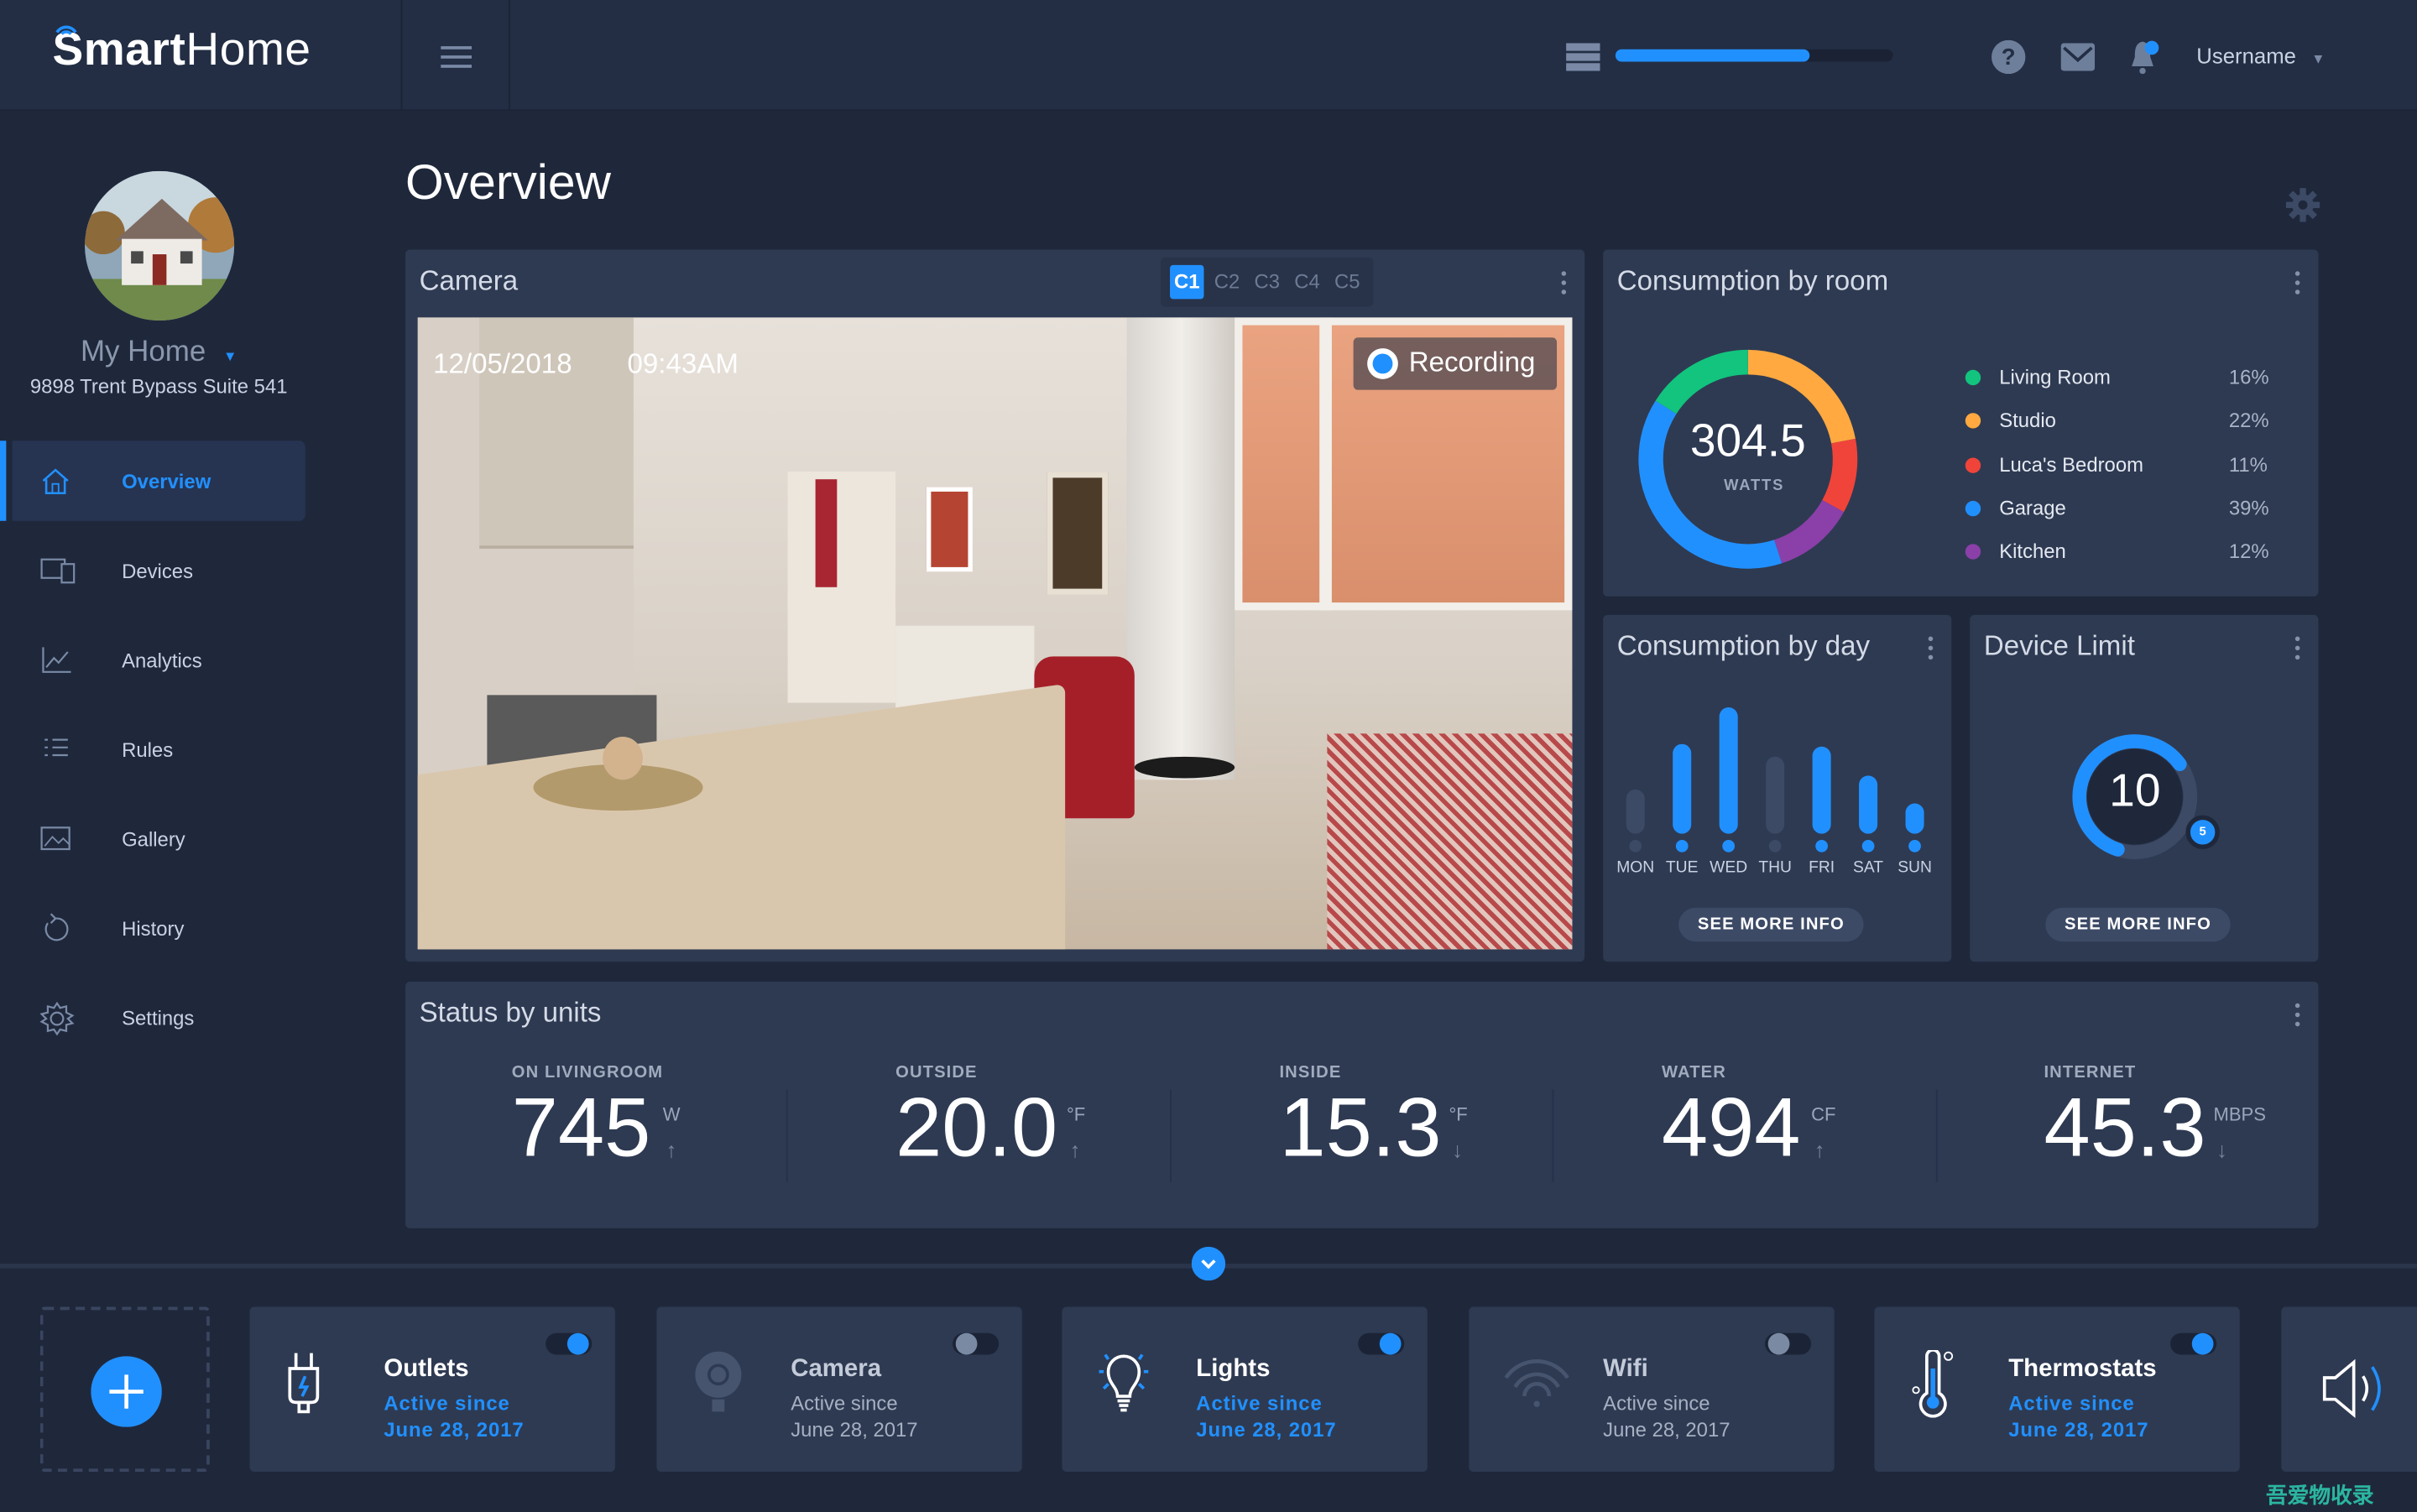  I want to click on caret-down-icon: ▼, so click(230, 356).